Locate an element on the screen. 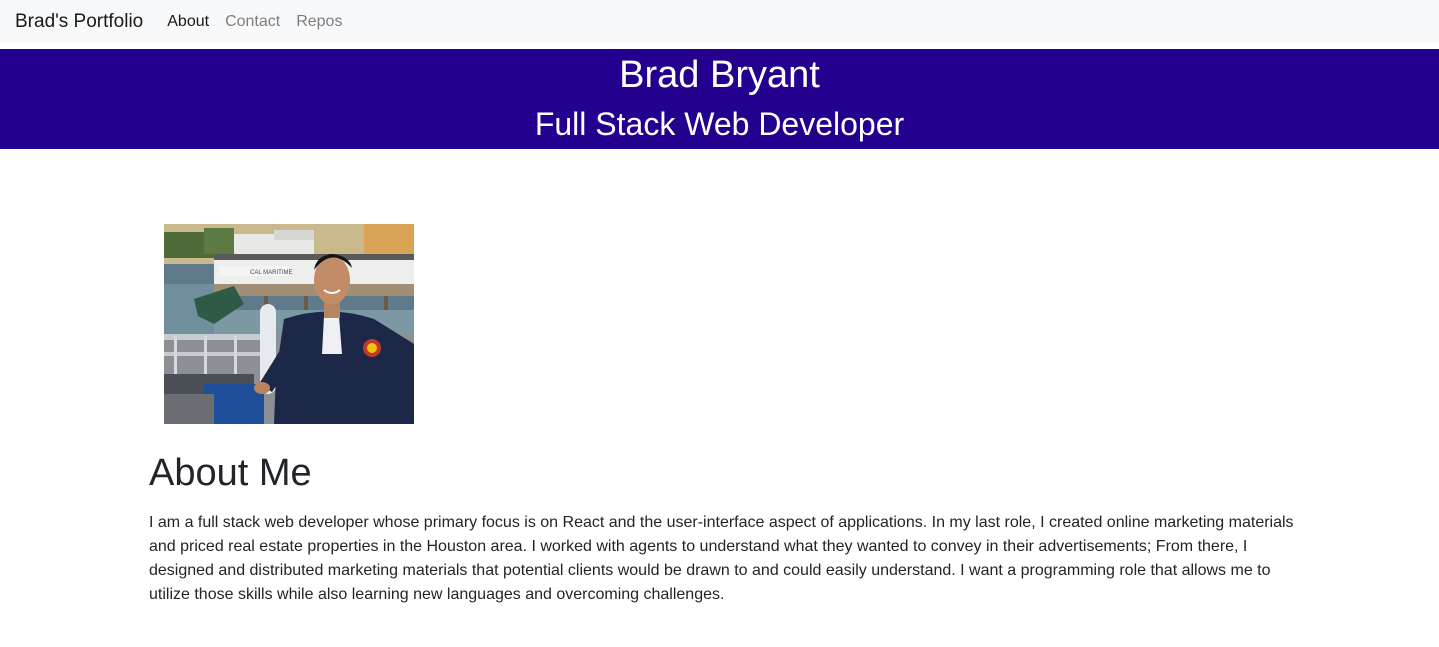  hero-name: Brad Bryant is located at coordinates (719, 75).